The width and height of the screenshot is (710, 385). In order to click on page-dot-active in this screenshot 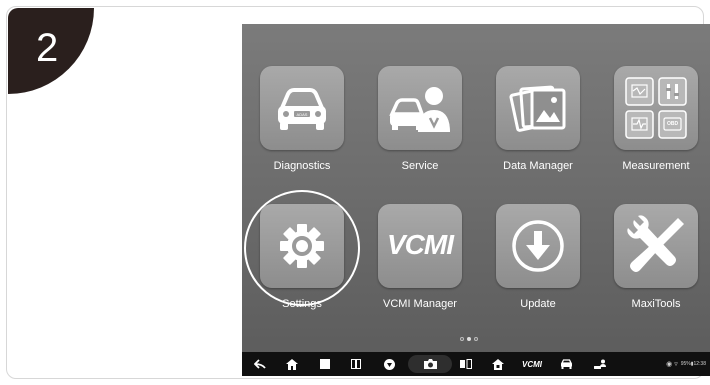, I will do `click(469, 339)`.